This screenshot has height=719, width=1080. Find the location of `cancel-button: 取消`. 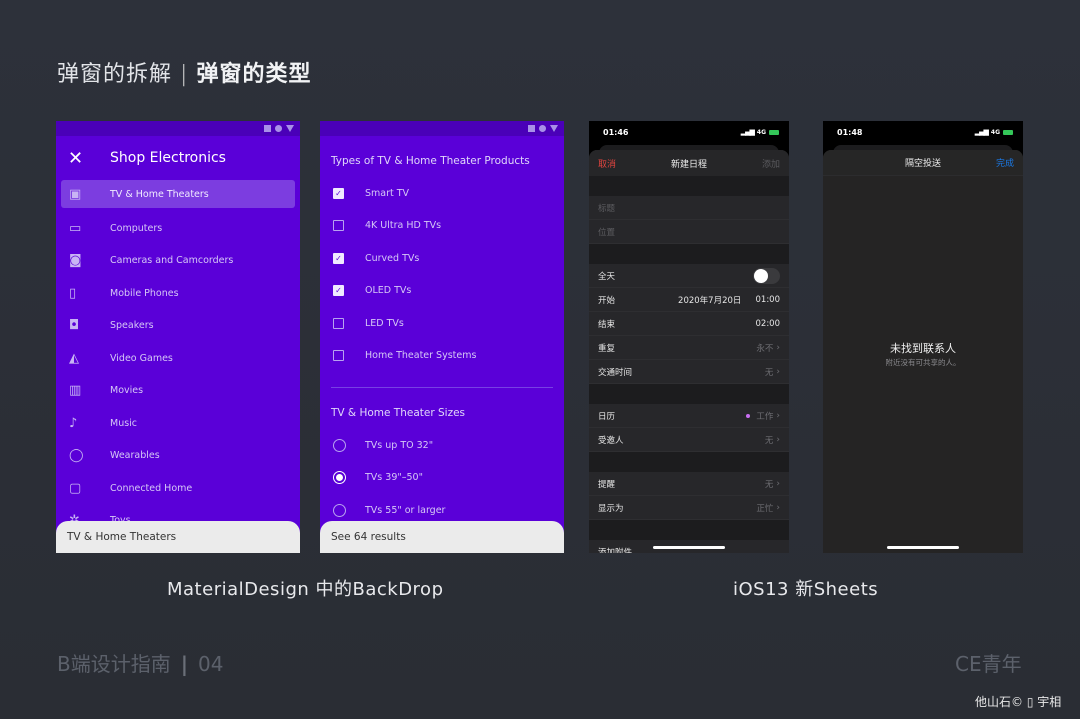

cancel-button: 取消 is located at coordinates (607, 163).